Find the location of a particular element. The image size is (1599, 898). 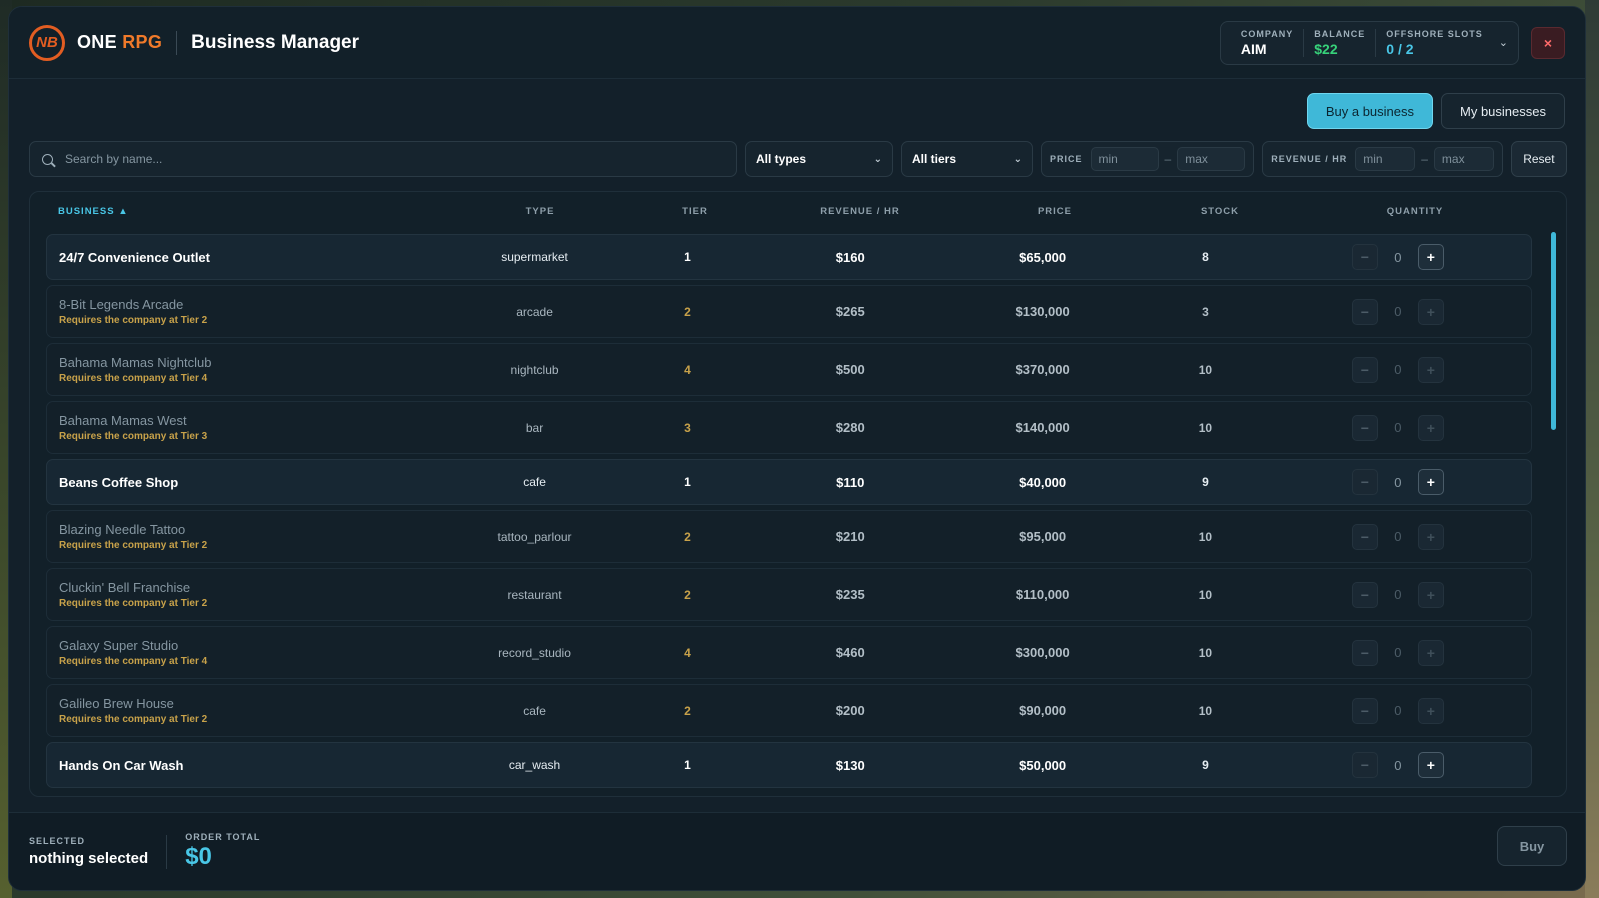

business-stock: 9 is located at coordinates (1205, 482).